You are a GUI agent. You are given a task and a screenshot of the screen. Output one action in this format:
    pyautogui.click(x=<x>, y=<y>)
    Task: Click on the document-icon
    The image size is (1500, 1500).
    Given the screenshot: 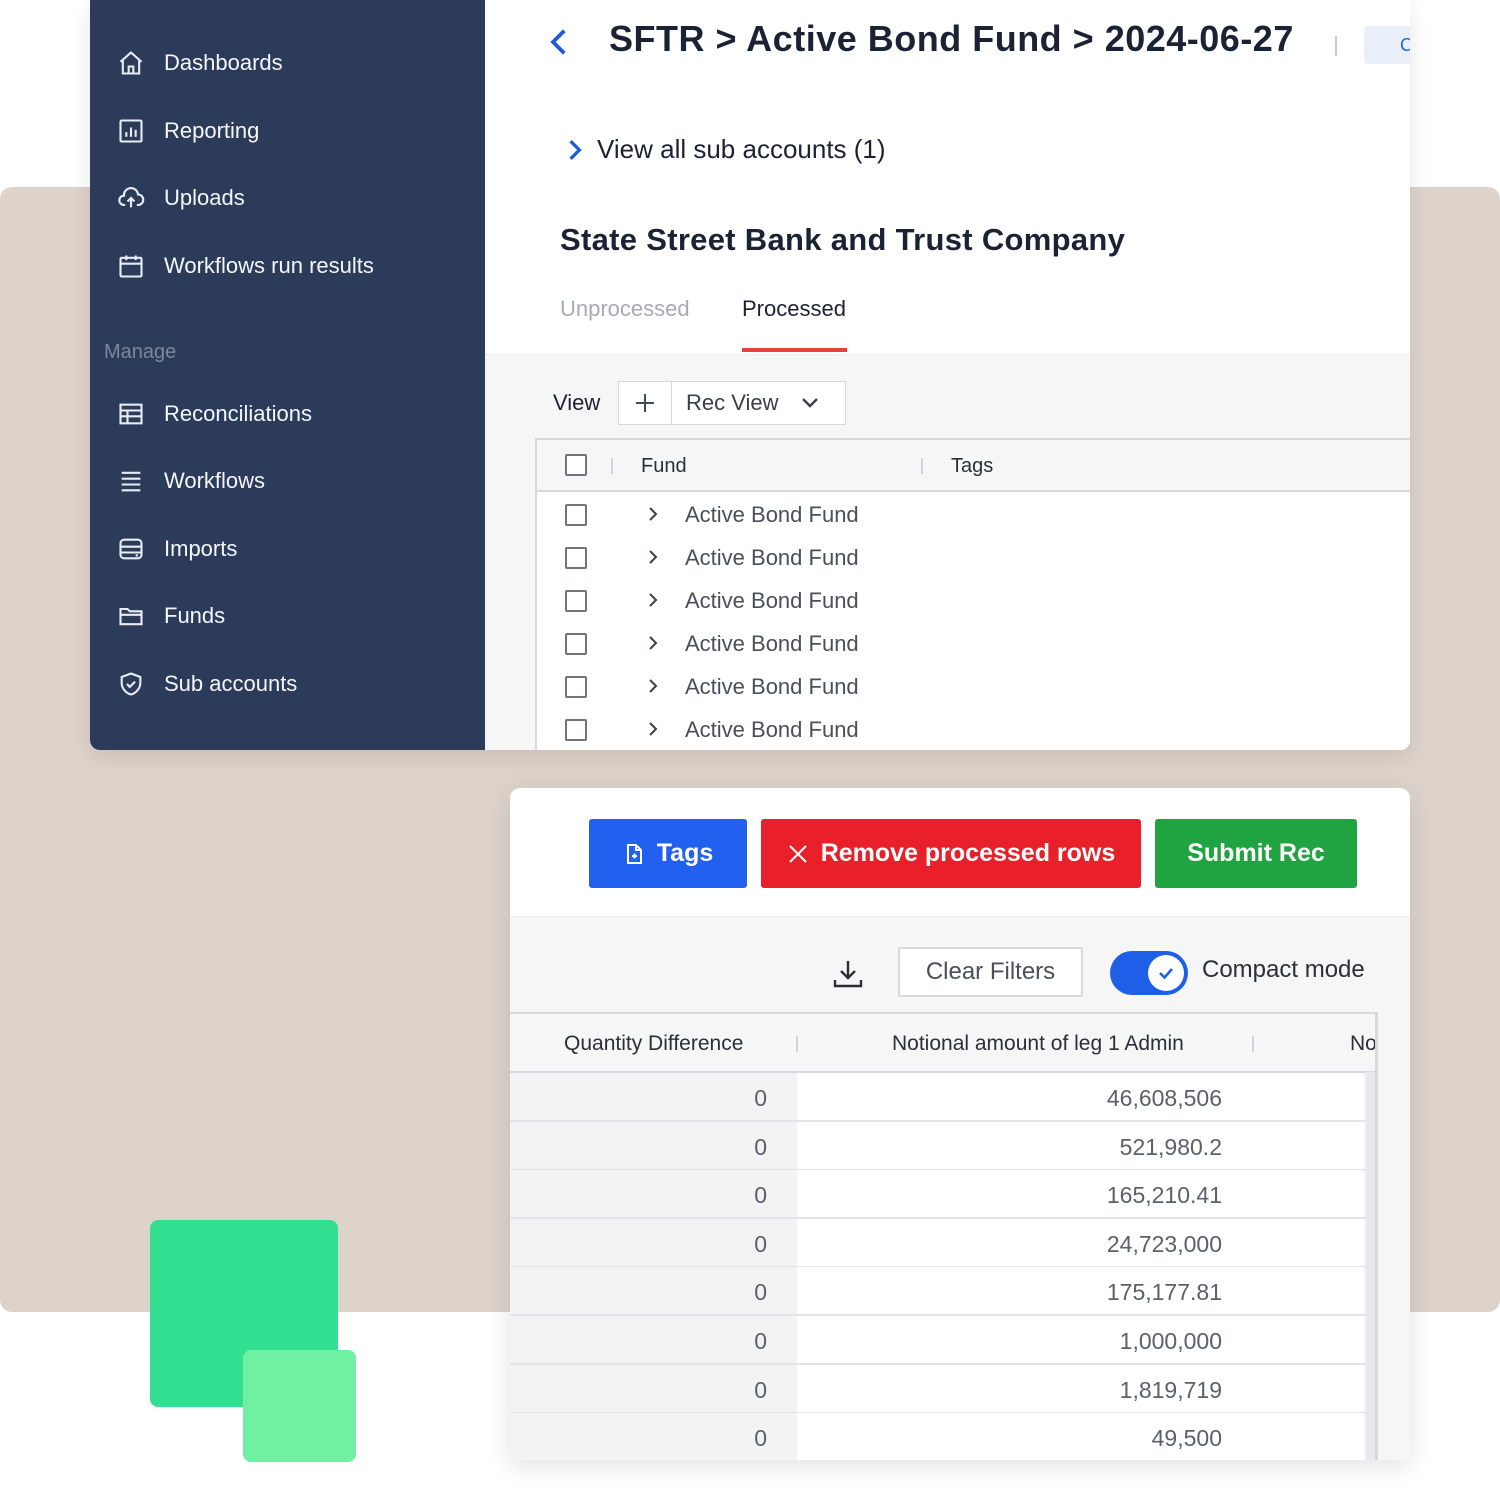 What is the action you would take?
    pyautogui.click(x=634, y=853)
    